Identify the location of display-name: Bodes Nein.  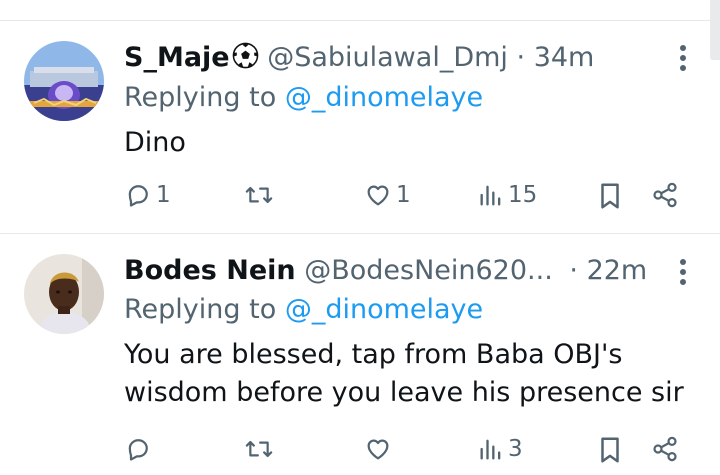
(210, 270).